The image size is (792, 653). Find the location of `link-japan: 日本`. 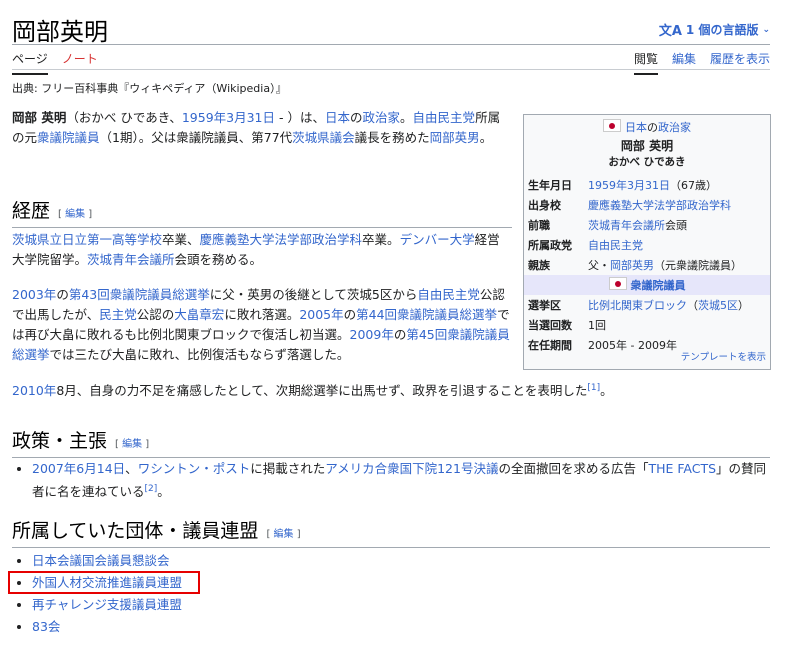

link-japan: 日本 is located at coordinates (337, 117).